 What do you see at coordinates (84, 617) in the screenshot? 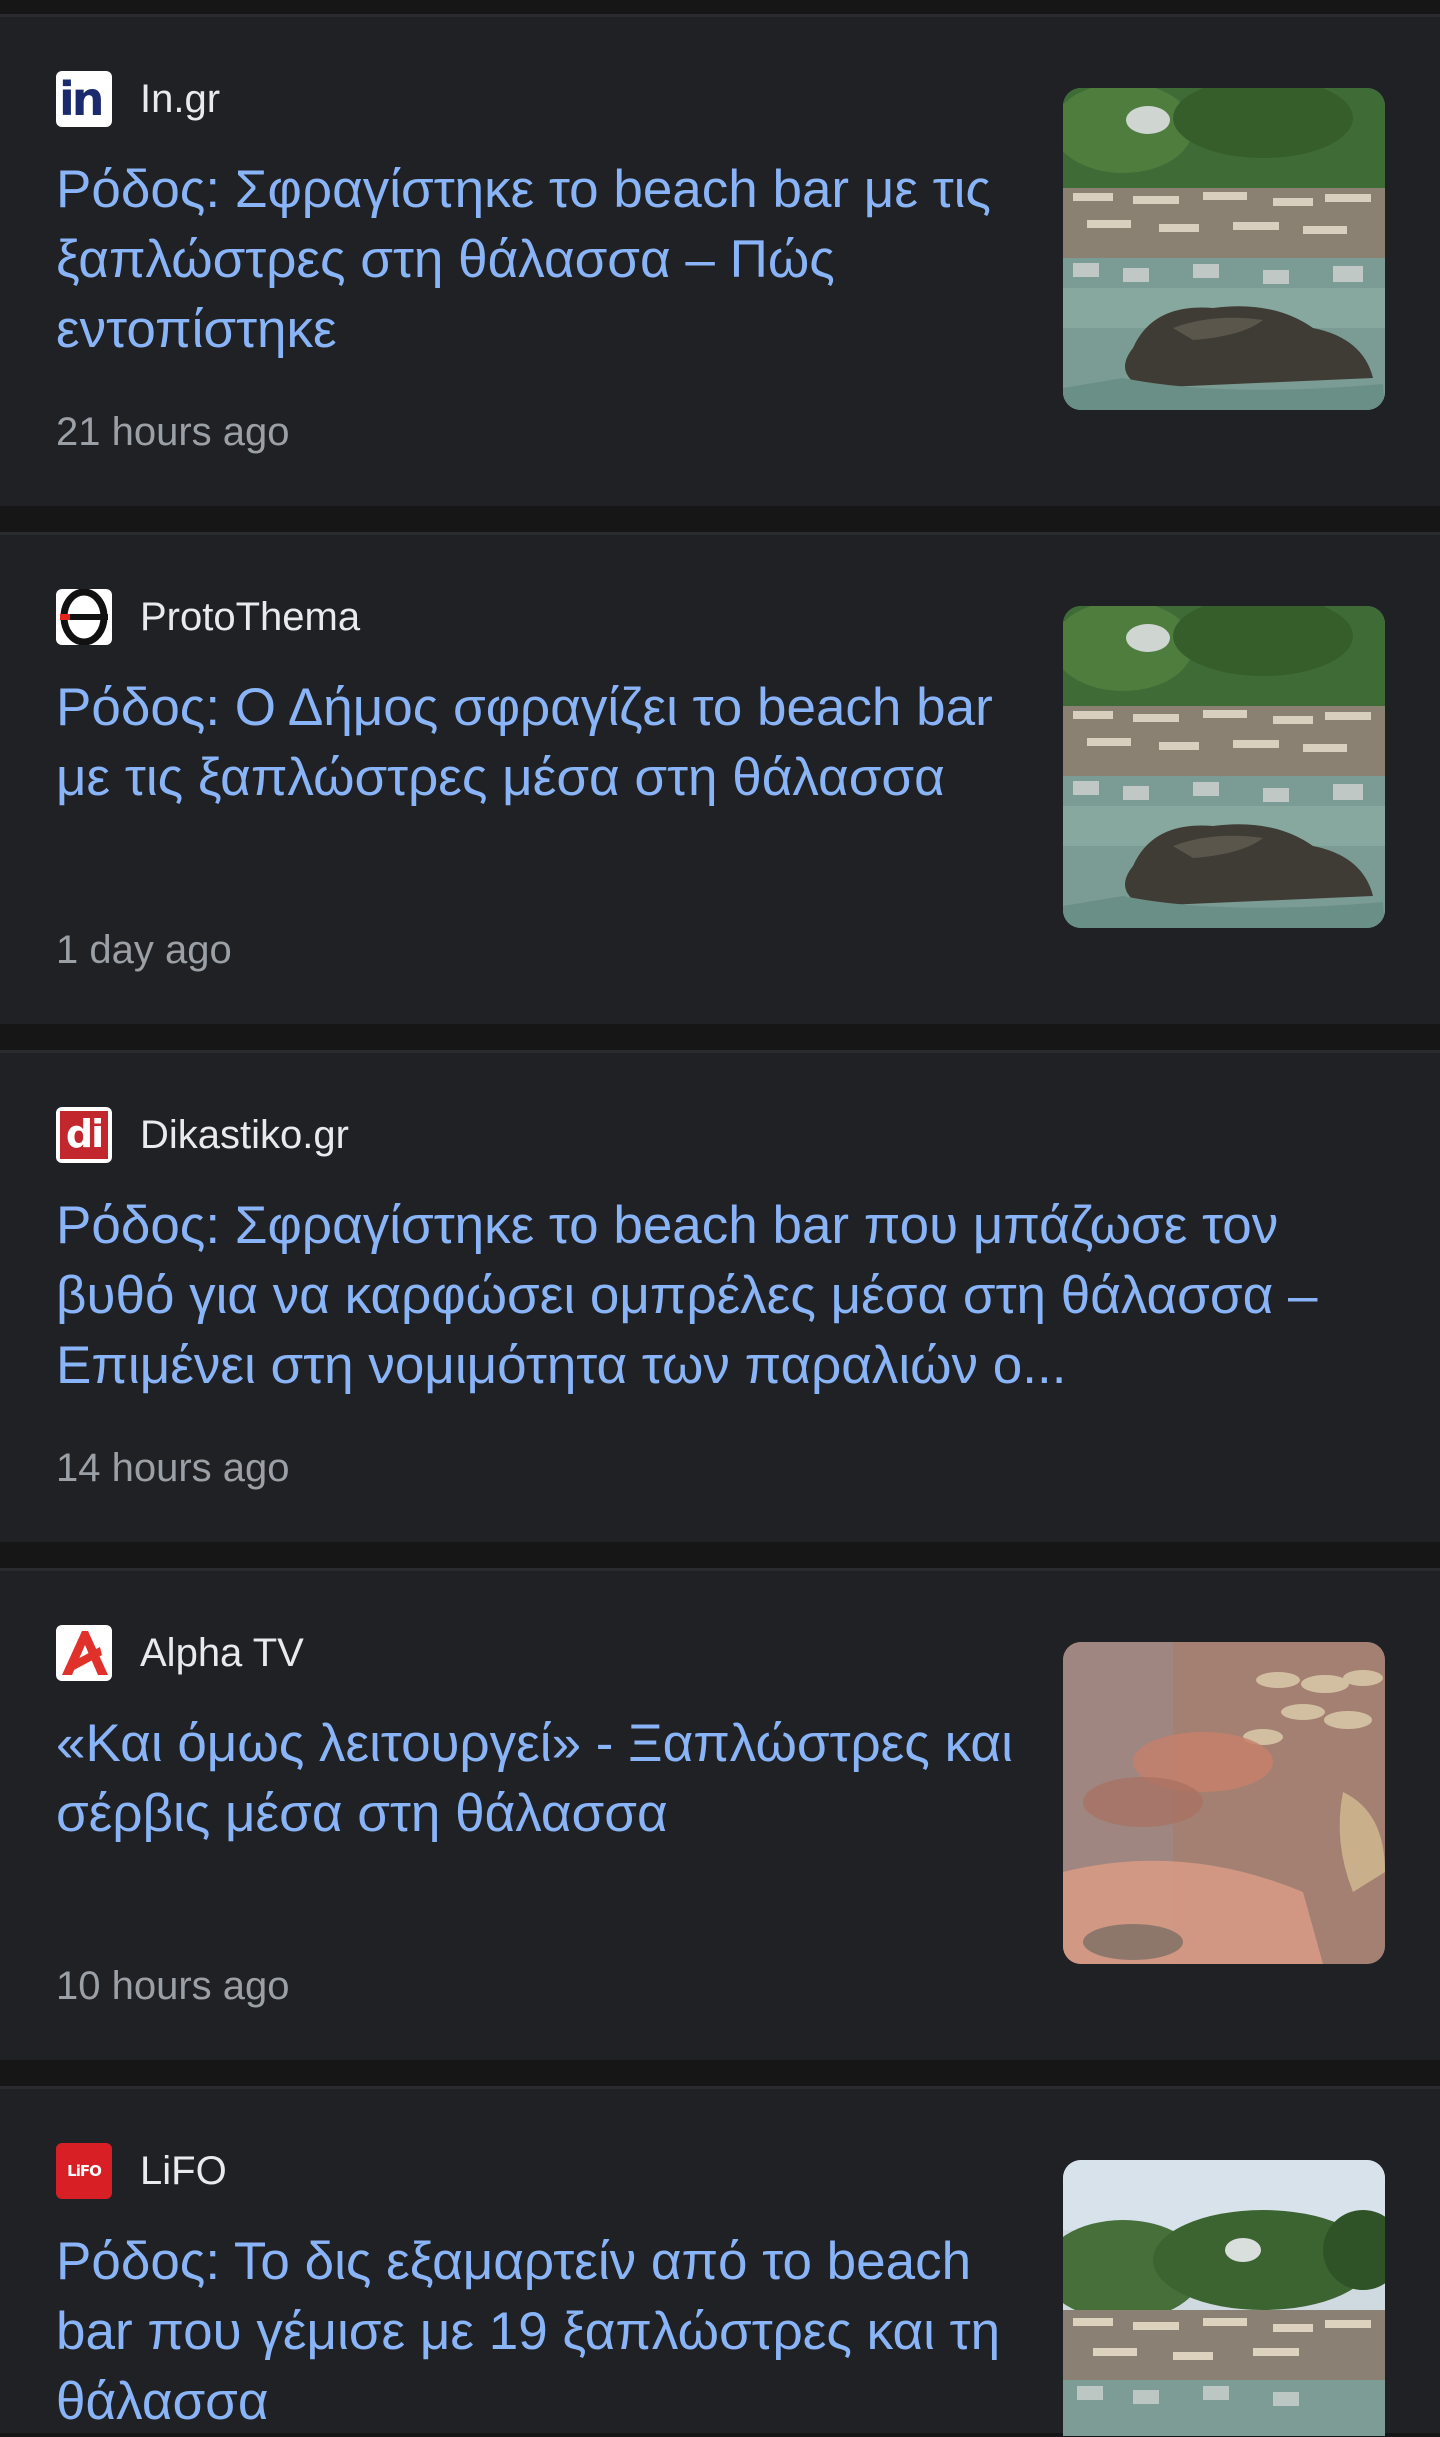
I see `protothema-logo-icon` at bounding box center [84, 617].